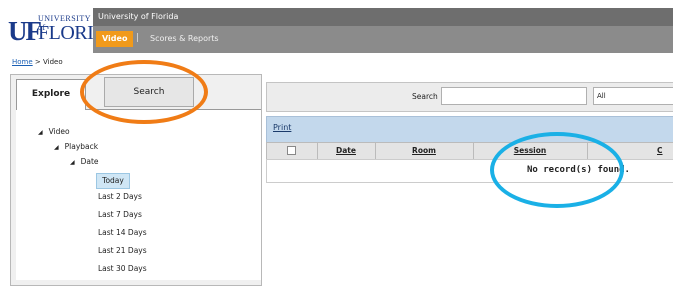 Image resolution: width=673 pixels, height=286 pixels. What do you see at coordinates (557, 170) in the screenshot?
I see `blue-highlight-circle` at bounding box center [557, 170].